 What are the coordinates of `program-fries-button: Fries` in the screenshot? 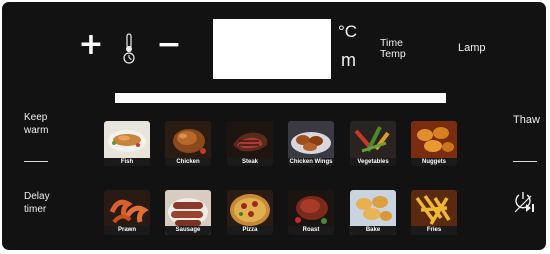 It's located at (434, 212).